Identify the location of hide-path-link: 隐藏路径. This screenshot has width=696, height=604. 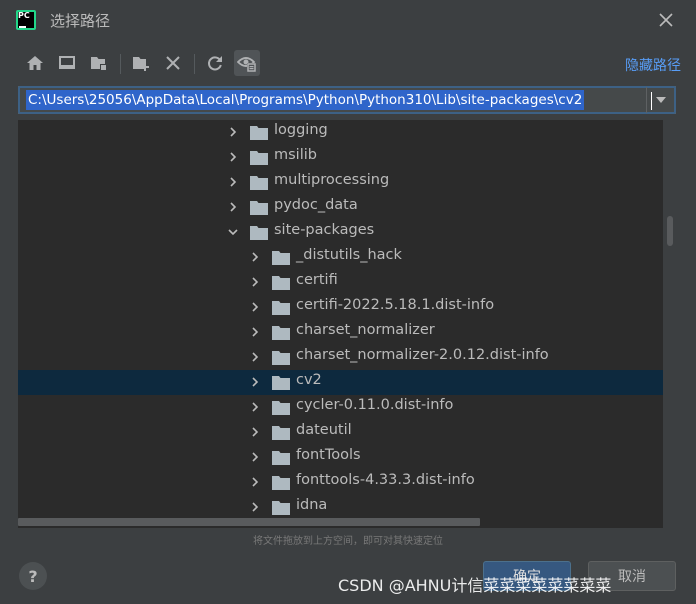
(653, 65).